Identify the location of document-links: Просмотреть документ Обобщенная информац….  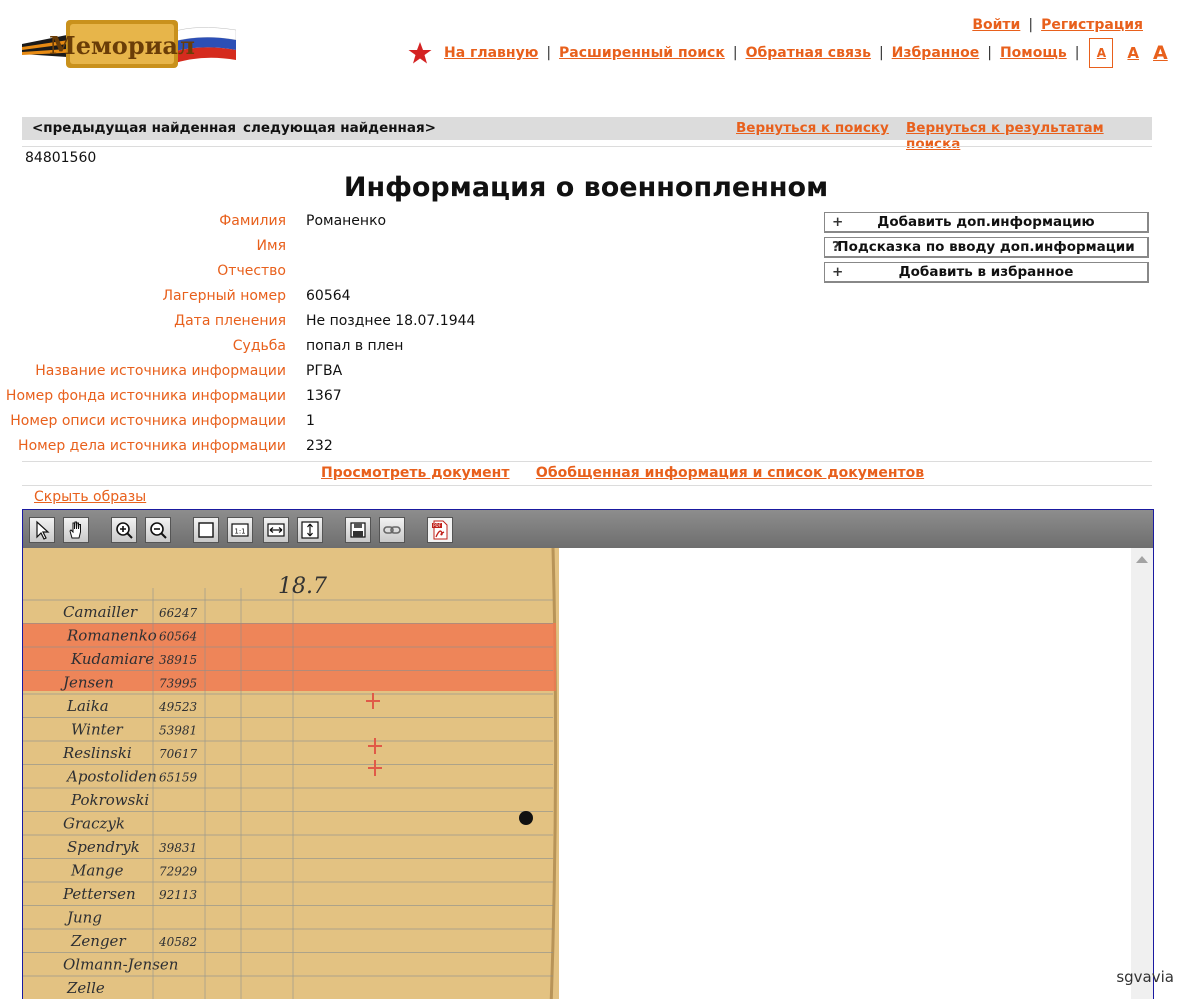
(622, 473).